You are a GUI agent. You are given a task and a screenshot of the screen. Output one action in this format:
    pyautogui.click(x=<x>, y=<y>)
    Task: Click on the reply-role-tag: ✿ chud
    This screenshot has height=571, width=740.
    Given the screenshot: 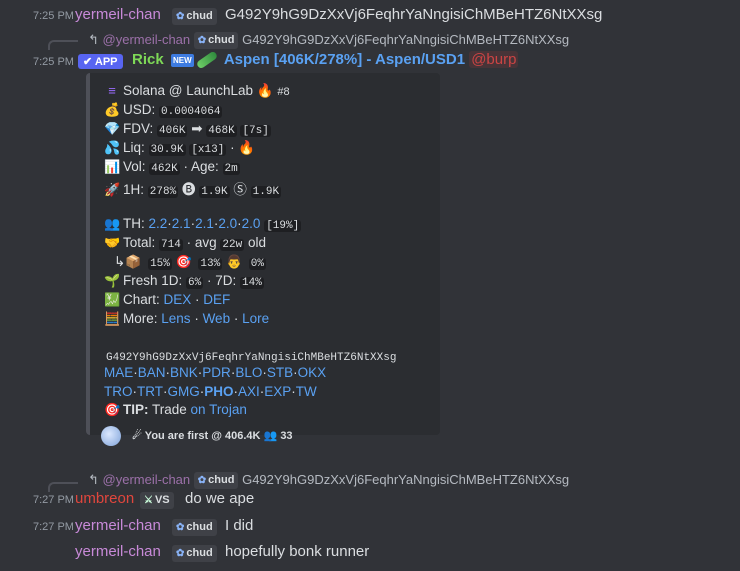 What is the action you would take?
    pyautogui.click(x=216, y=41)
    